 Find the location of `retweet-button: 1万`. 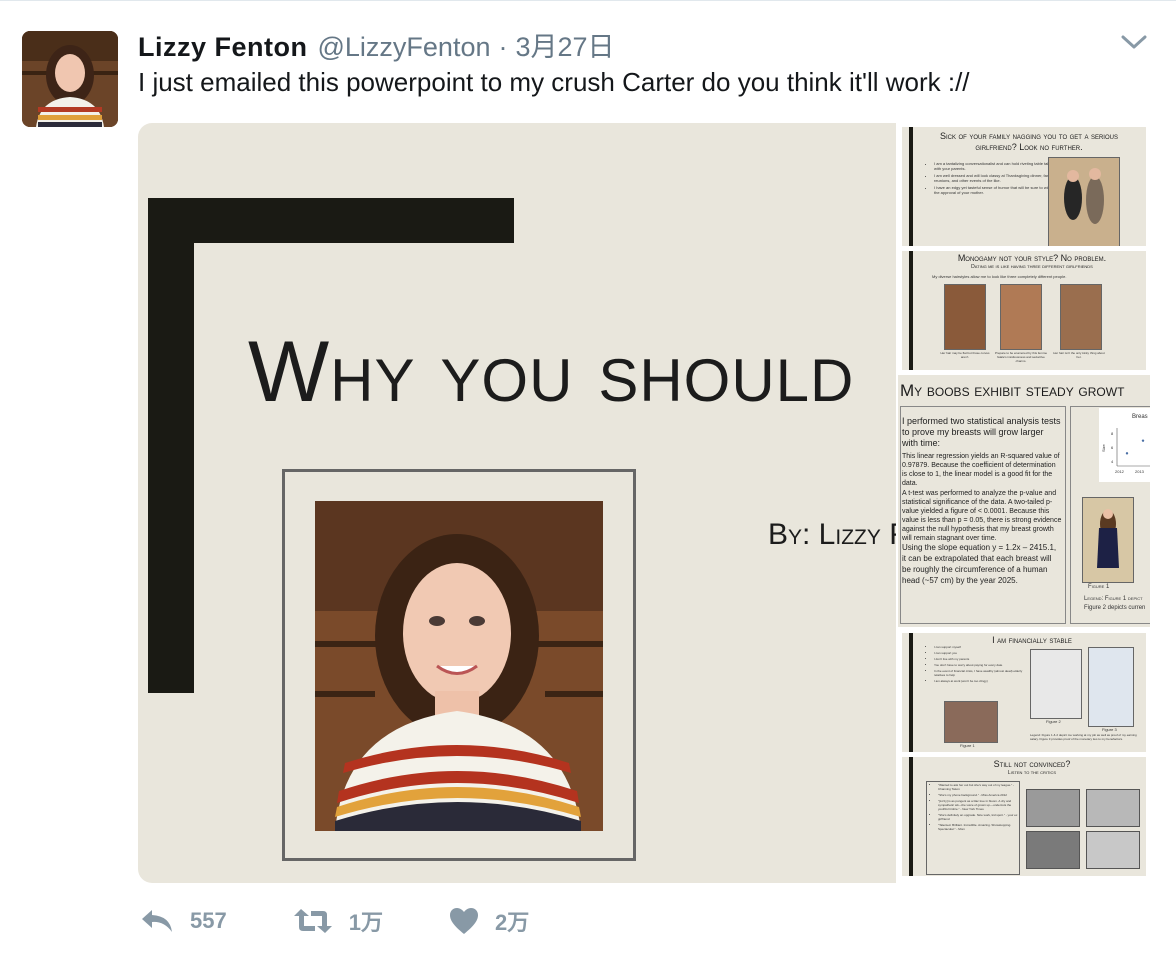

retweet-button: 1万 is located at coordinates (338, 921).